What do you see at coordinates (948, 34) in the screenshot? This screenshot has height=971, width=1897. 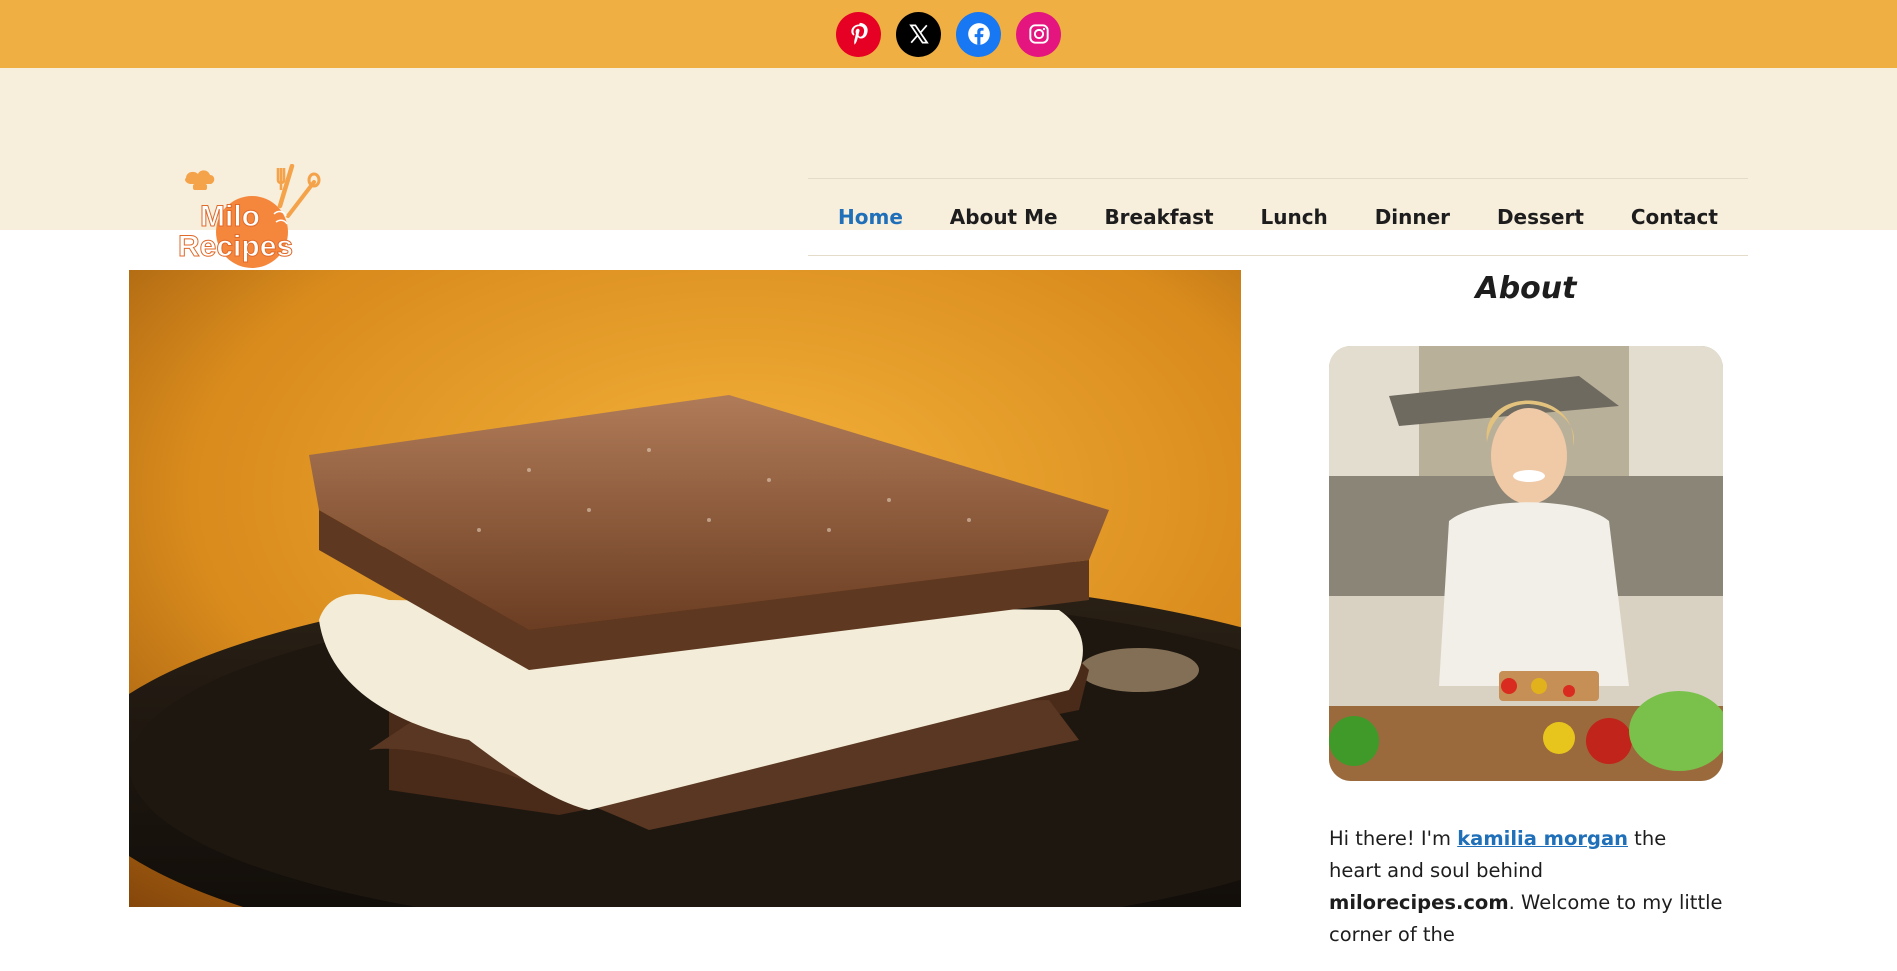 I see `social-bar` at bounding box center [948, 34].